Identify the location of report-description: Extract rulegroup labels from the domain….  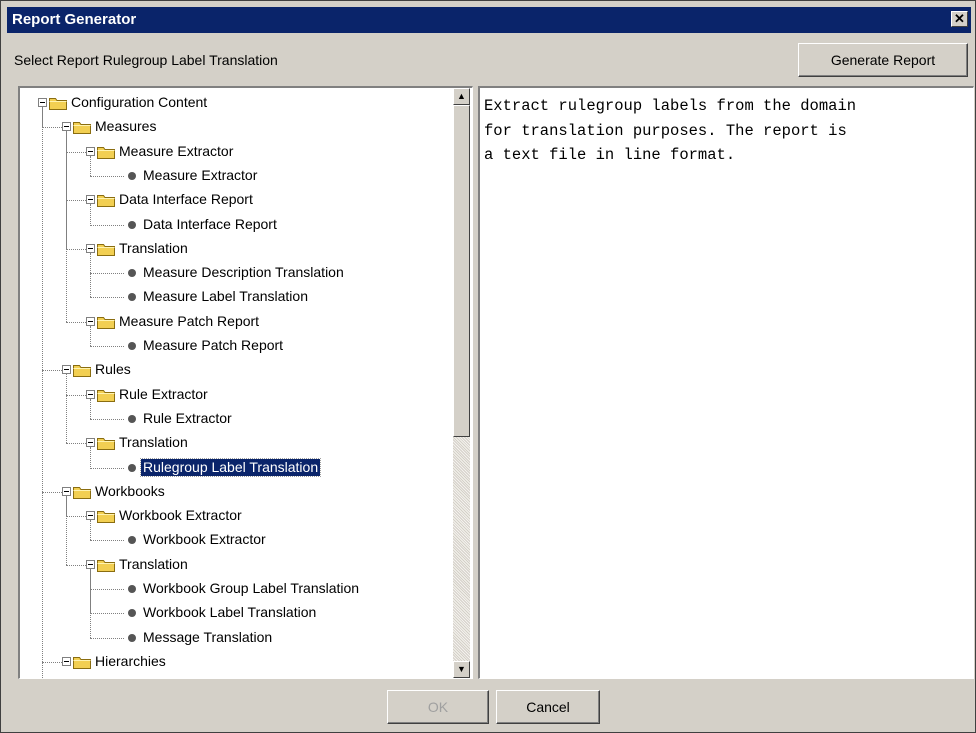
(670, 130).